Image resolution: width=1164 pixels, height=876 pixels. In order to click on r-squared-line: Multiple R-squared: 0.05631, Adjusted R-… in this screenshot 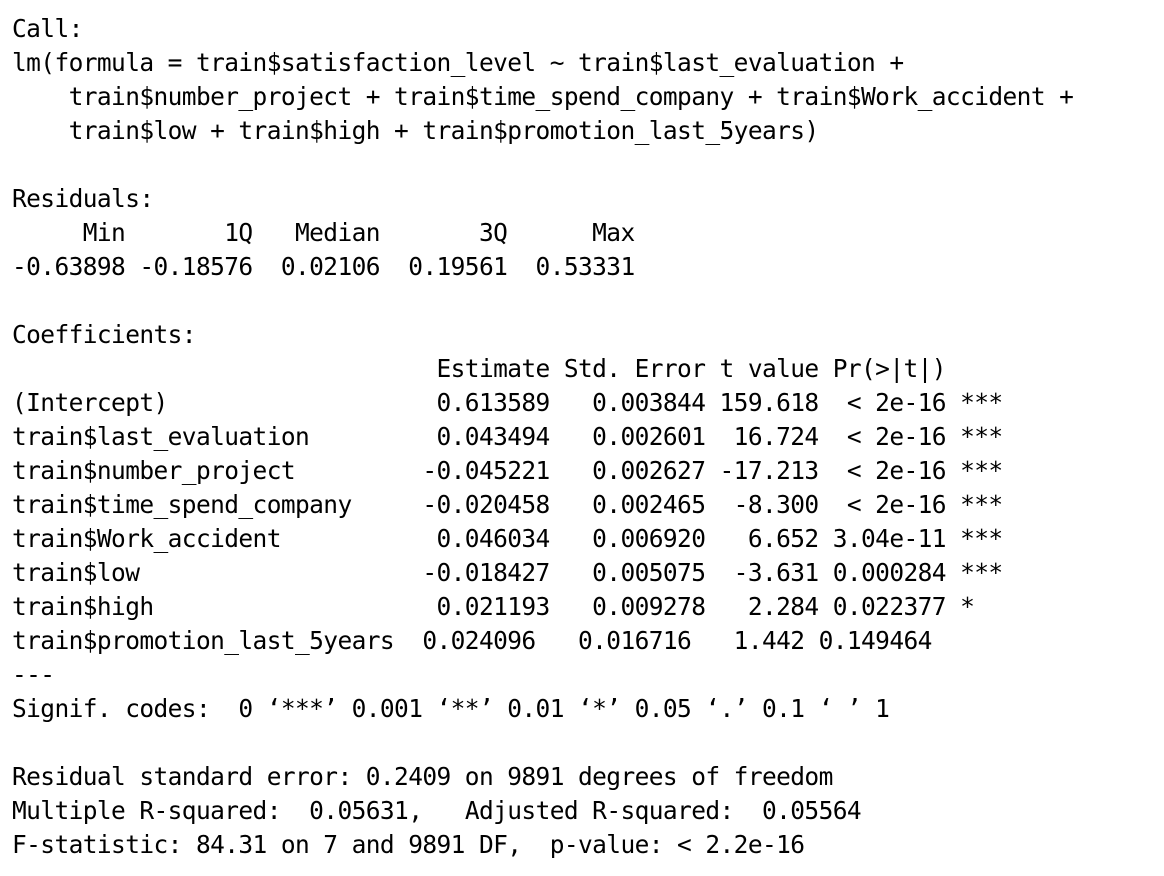, I will do `click(437, 810)`.